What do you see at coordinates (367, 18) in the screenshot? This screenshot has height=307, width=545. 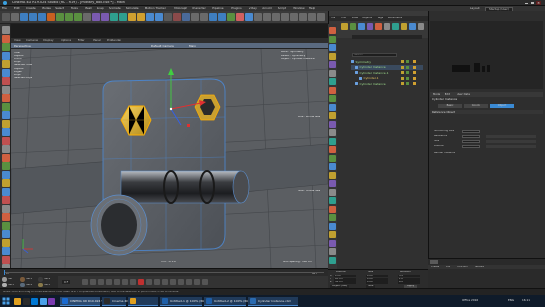 I see `om-menu-objects: Objects` at bounding box center [367, 18].